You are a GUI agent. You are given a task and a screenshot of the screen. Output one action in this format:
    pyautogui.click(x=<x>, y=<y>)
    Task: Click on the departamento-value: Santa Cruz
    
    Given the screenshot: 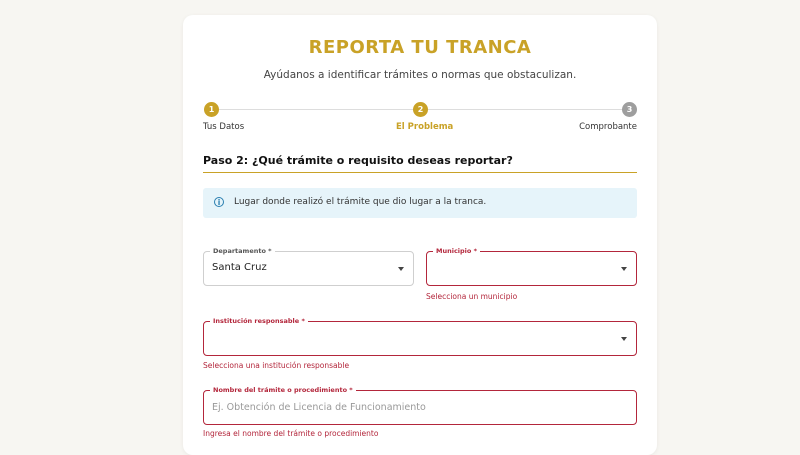 What is the action you would take?
    pyautogui.click(x=239, y=267)
    